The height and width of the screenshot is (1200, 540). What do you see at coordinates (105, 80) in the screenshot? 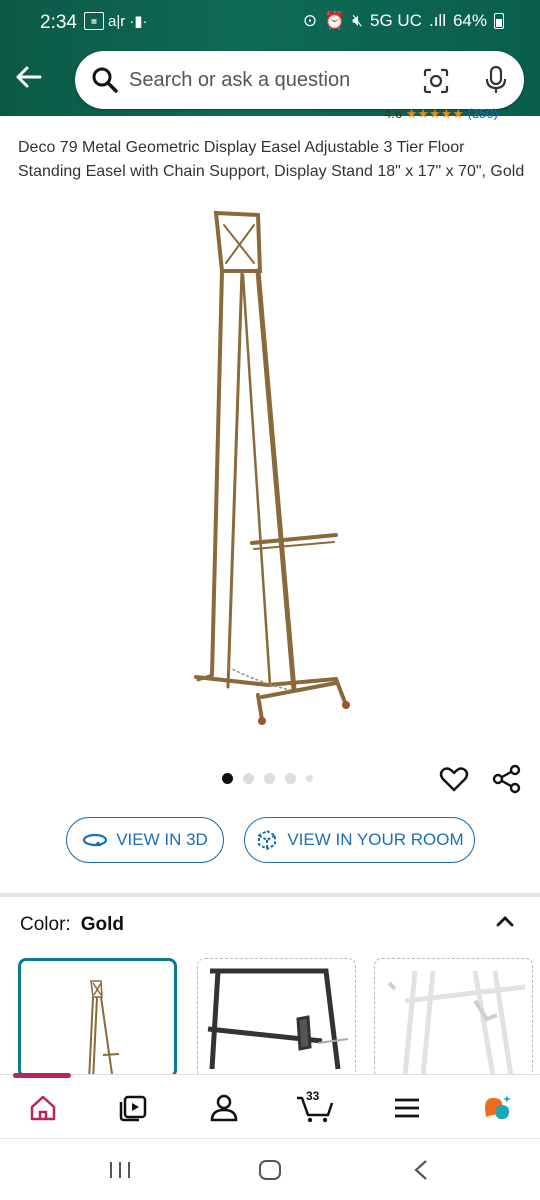
I see `search-icon` at bounding box center [105, 80].